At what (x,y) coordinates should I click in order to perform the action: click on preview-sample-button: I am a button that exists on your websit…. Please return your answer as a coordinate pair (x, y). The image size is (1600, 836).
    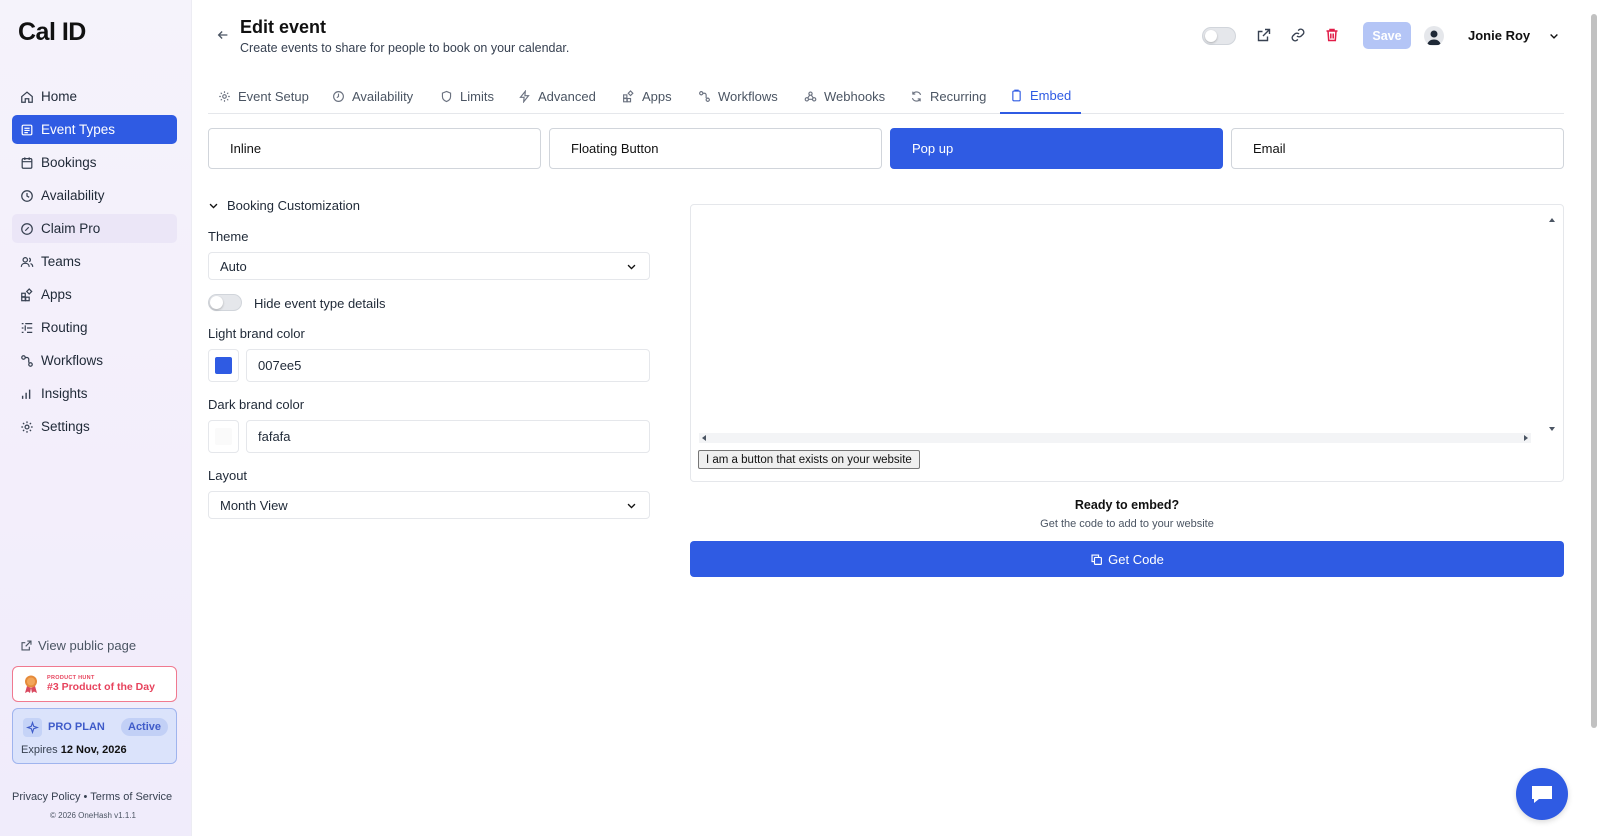
    Looking at the image, I should click on (809, 459).